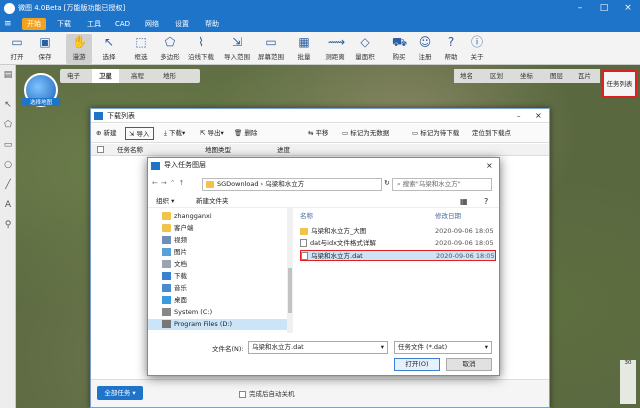 This screenshot has width=640, height=408. I want to click on menu-settings: 设置, so click(182, 24).